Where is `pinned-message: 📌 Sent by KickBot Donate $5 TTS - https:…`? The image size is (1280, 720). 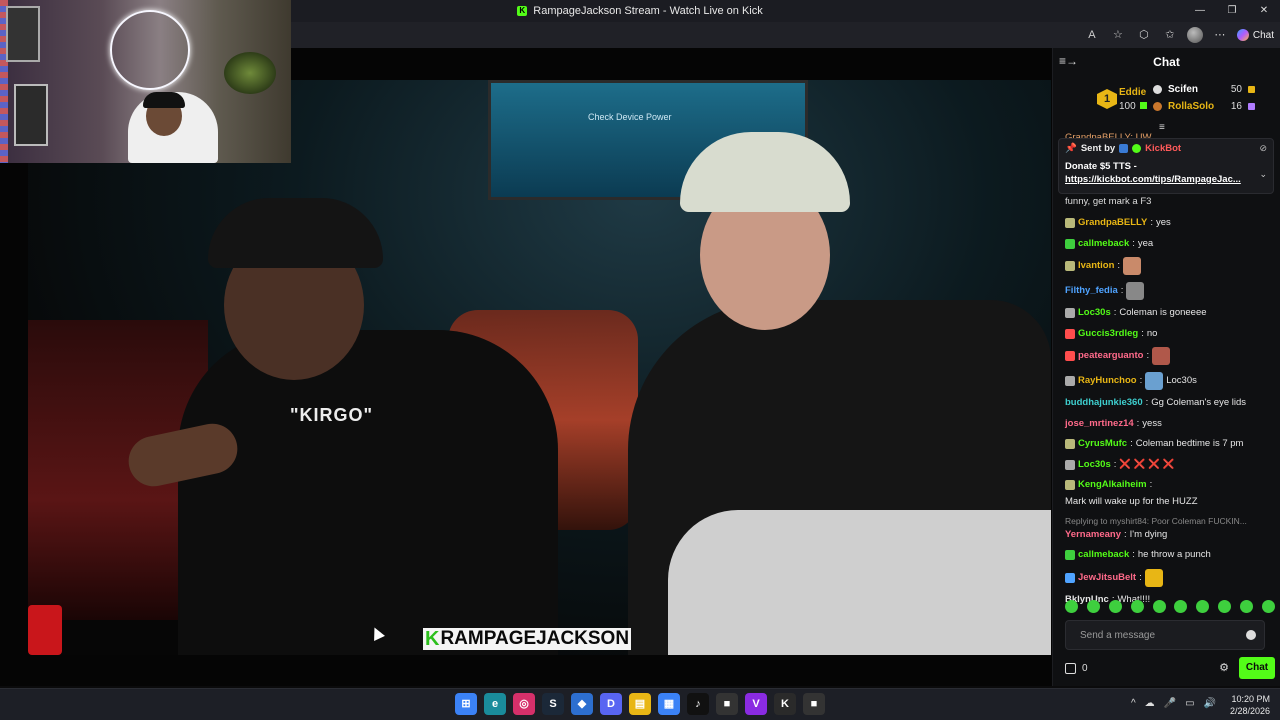 pinned-message: 📌 Sent by KickBot Donate $5 TTS - https:… is located at coordinates (1166, 166).